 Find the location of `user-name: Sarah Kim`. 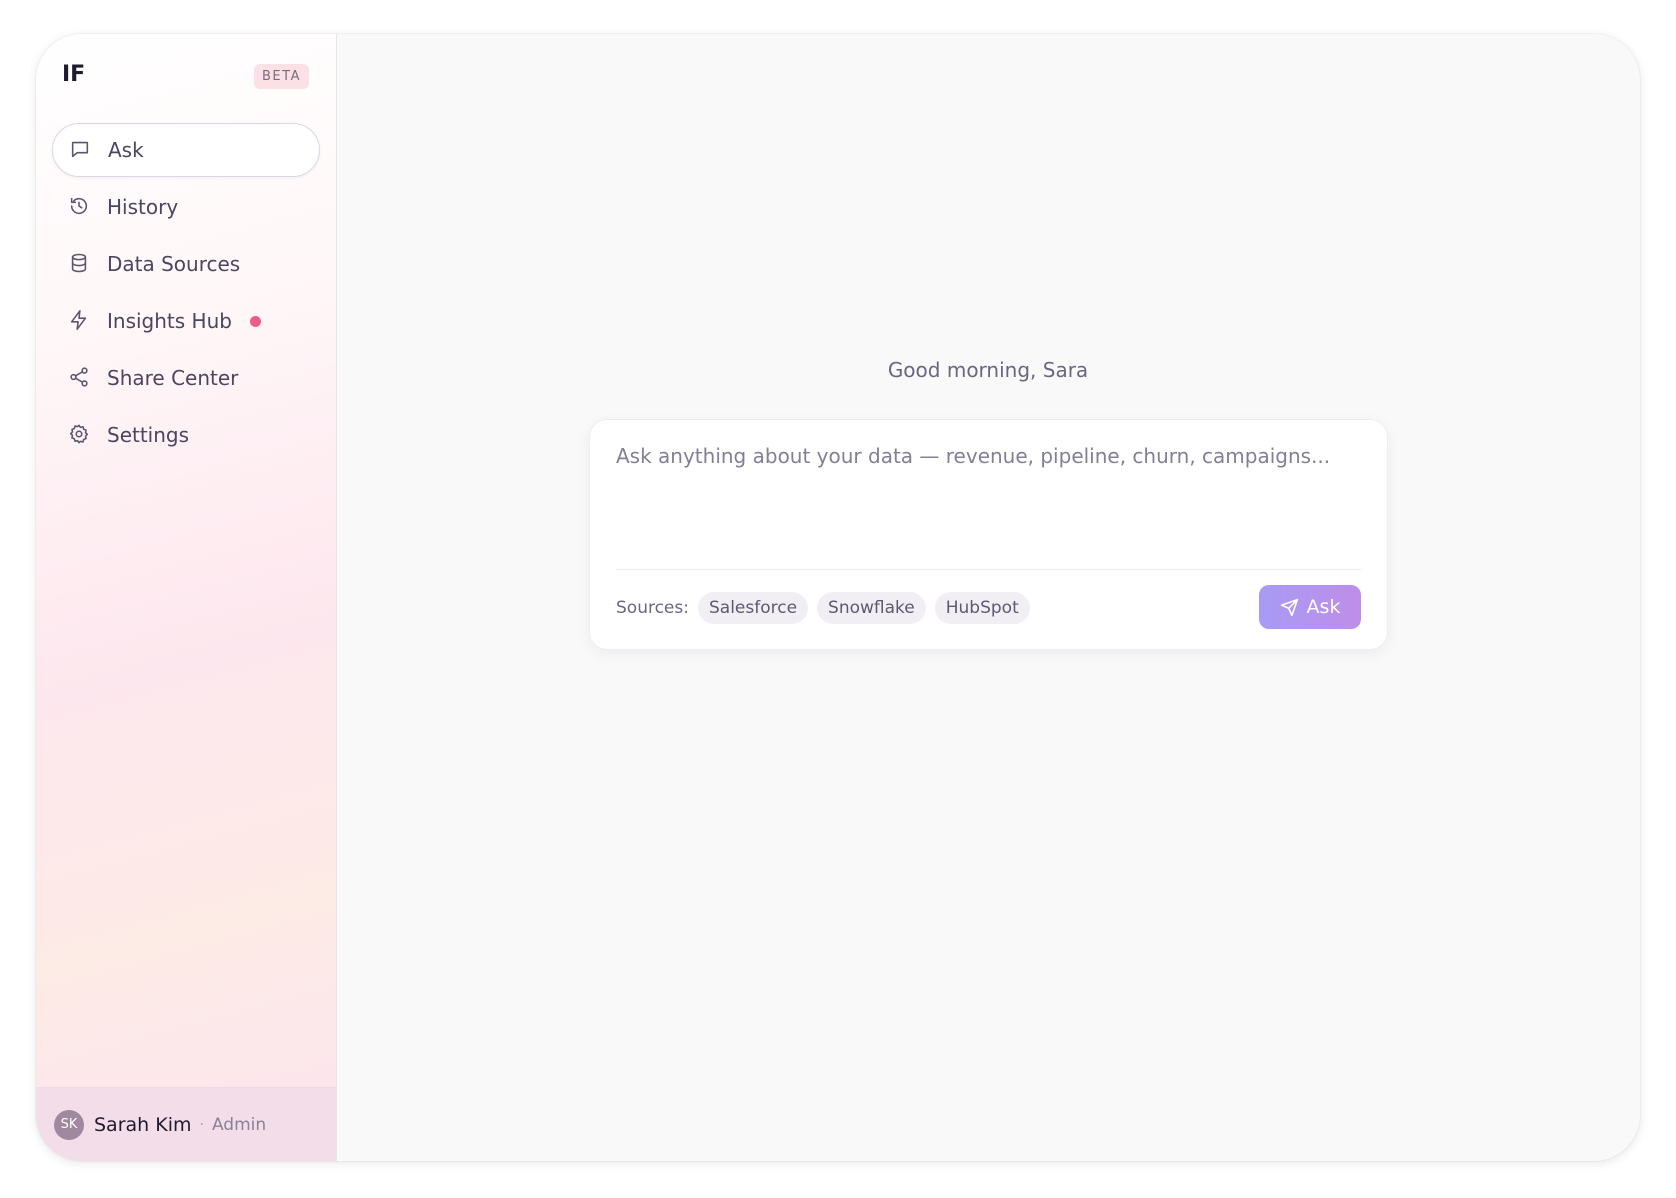

user-name: Sarah Kim is located at coordinates (143, 1124).